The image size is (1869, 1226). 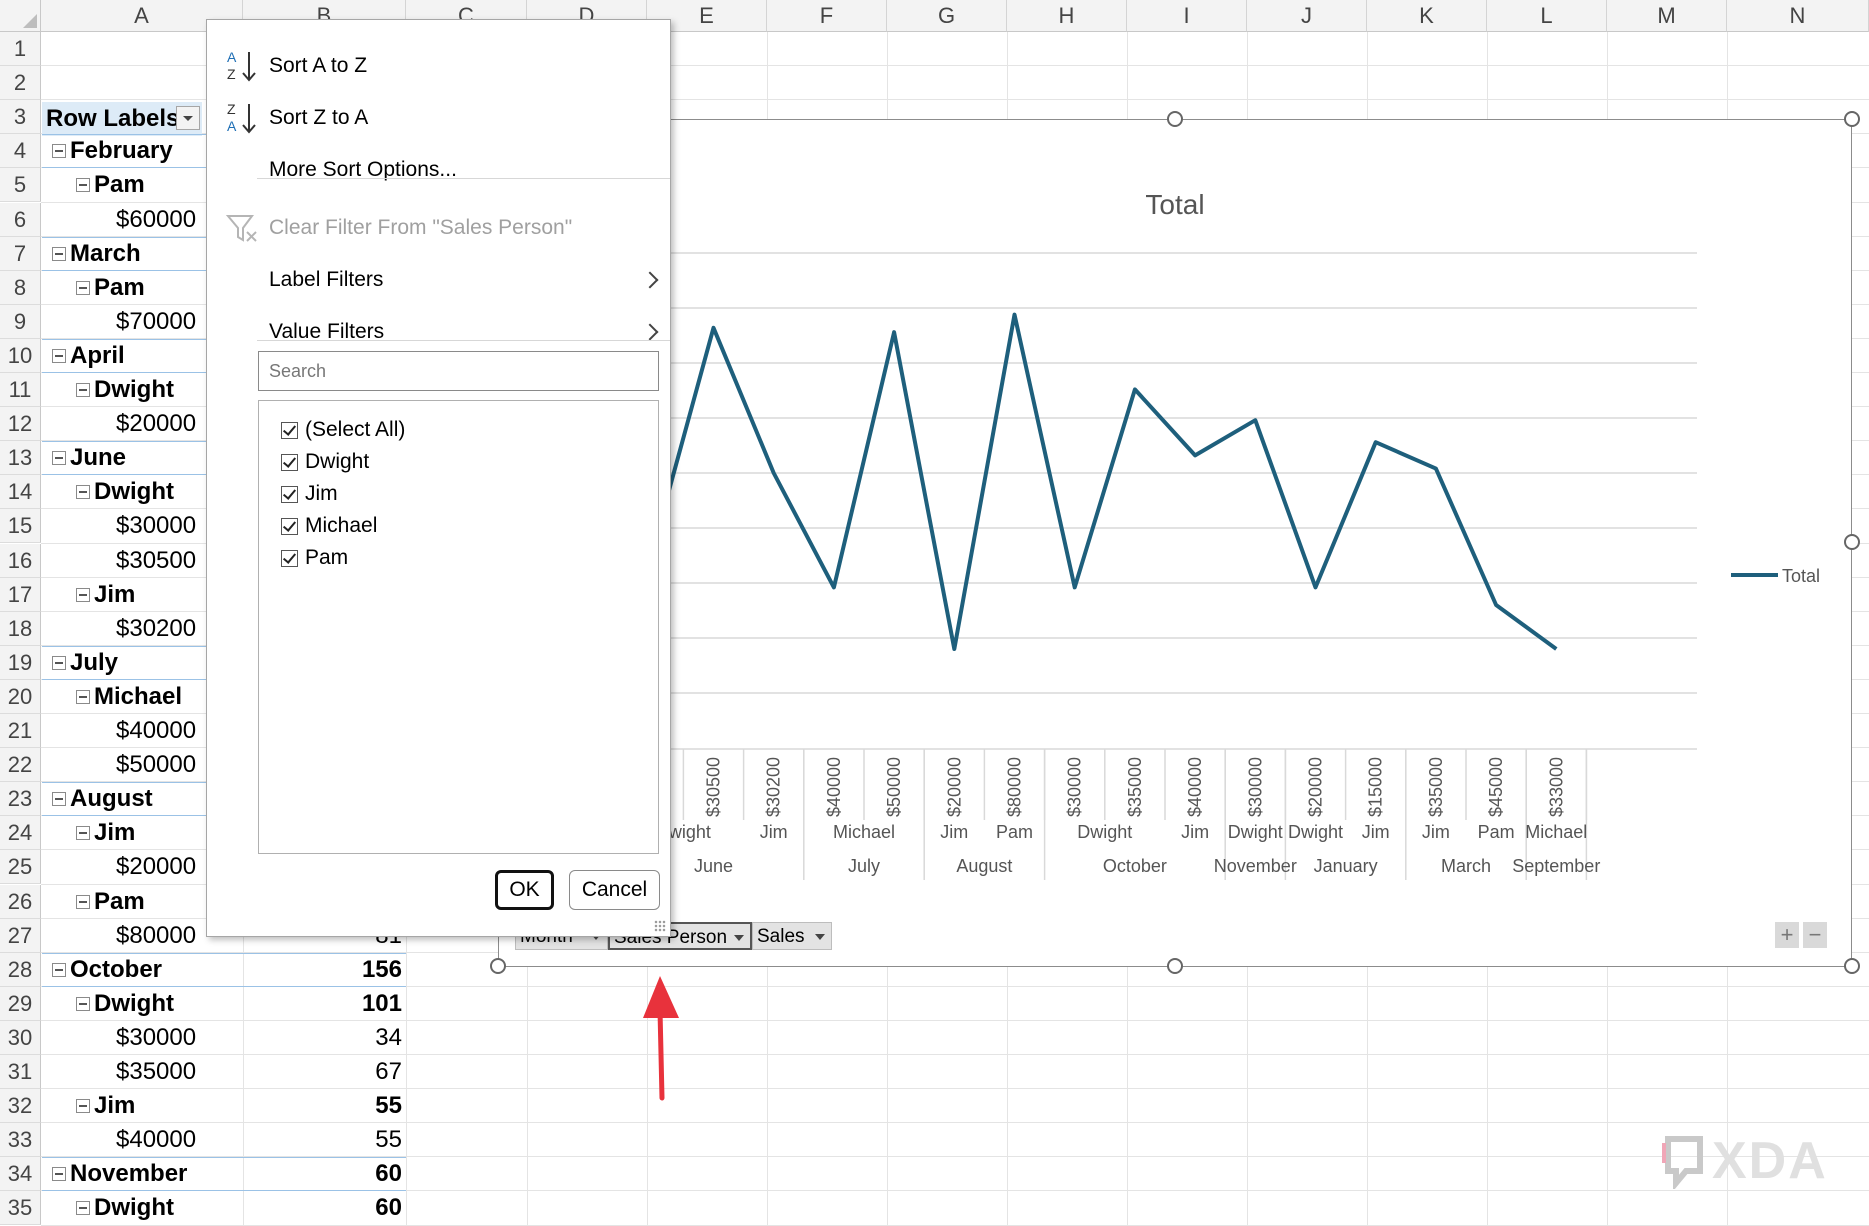 What do you see at coordinates (98, 458) in the screenshot?
I see `pivot-month-label: June` at bounding box center [98, 458].